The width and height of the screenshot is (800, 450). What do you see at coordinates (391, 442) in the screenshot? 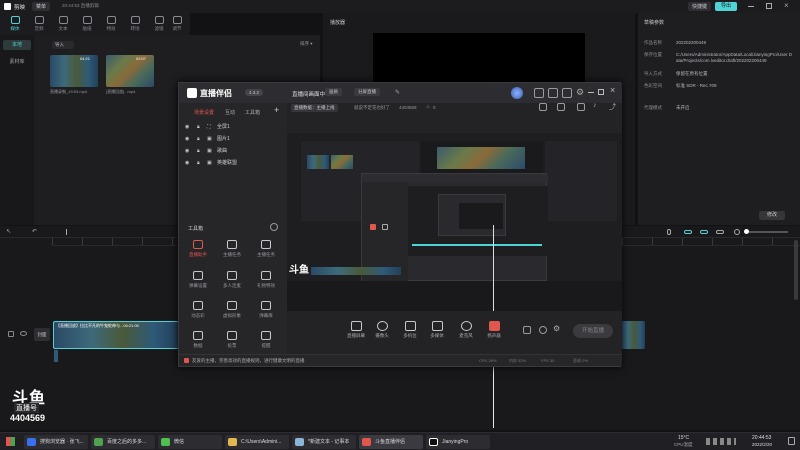
I see `taskbar-item: 斗鱼直播伴侣` at bounding box center [391, 442].